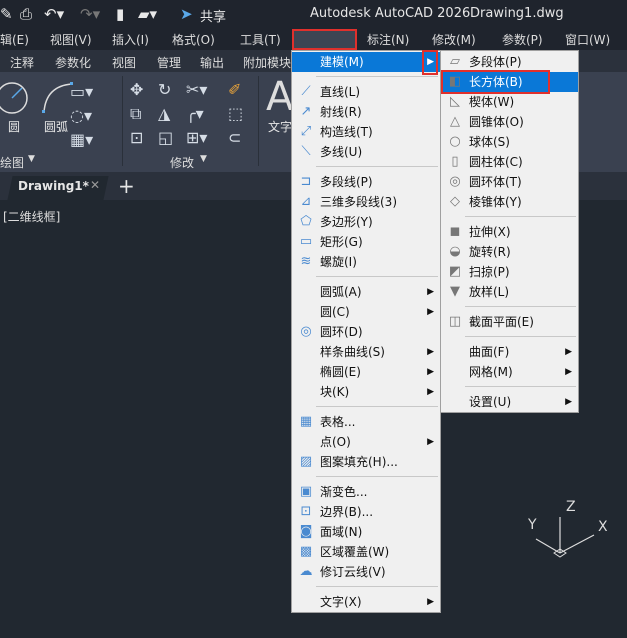  What do you see at coordinates (73, 62) in the screenshot?
I see `ribbon-tab-1: 参数化` at bounding box center [73, 62].